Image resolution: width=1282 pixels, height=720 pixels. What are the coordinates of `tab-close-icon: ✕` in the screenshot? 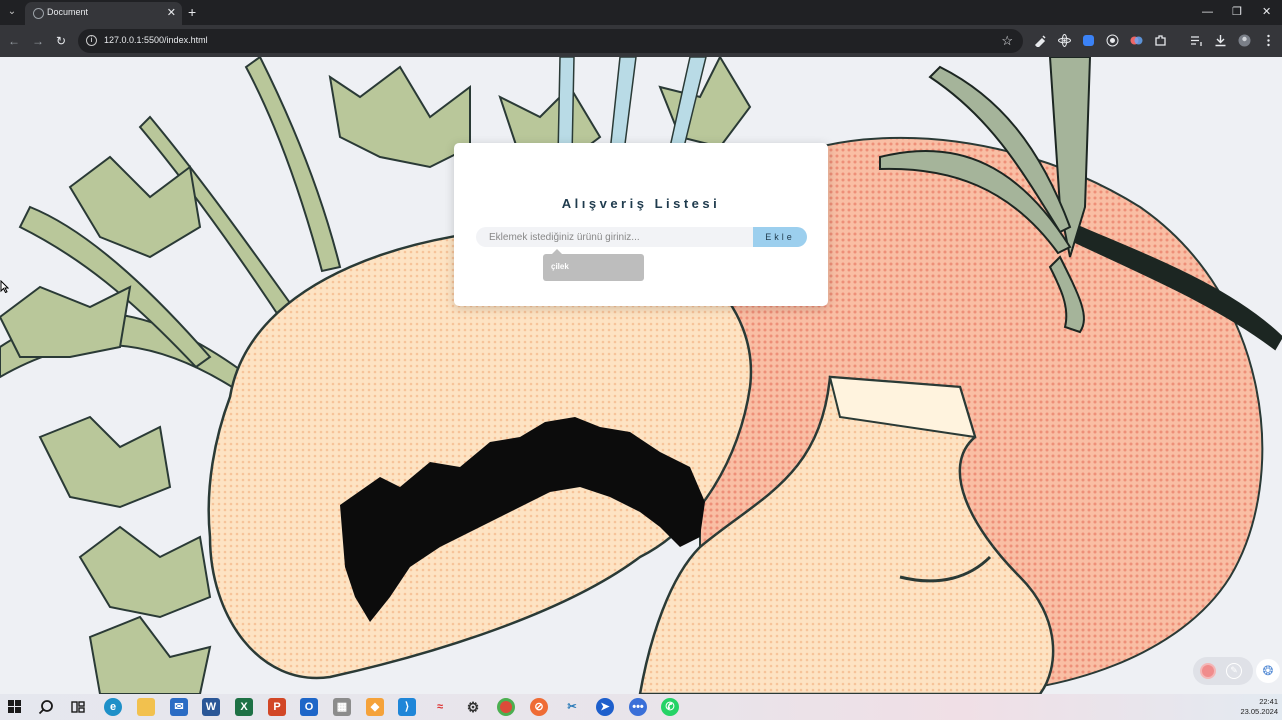 It's located at (171, 13).